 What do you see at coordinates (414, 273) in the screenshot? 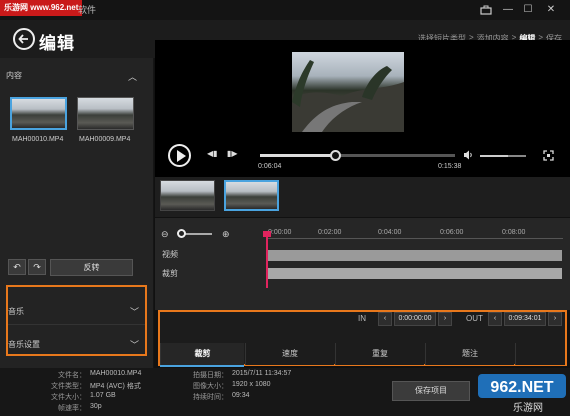
I see `trim-track` at bounding box center [414, 273].